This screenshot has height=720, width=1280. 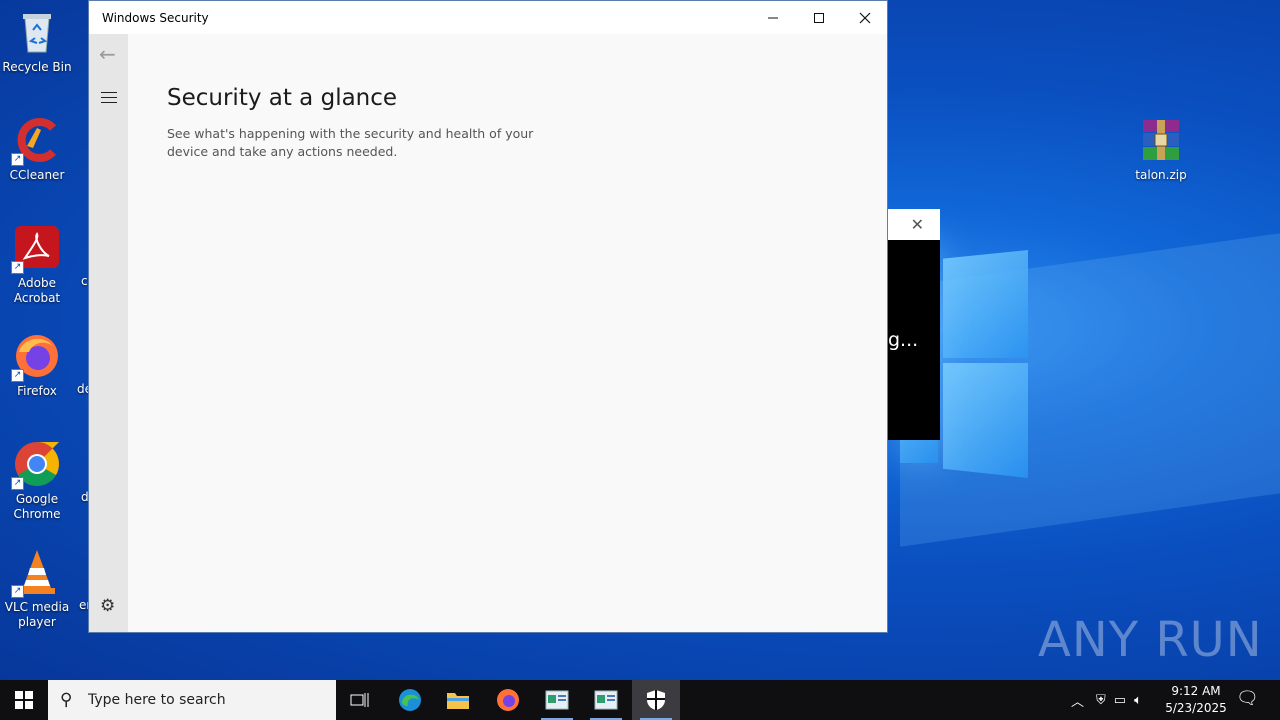 I want to click on windows-logo-icon, so click(x=24, y=700).